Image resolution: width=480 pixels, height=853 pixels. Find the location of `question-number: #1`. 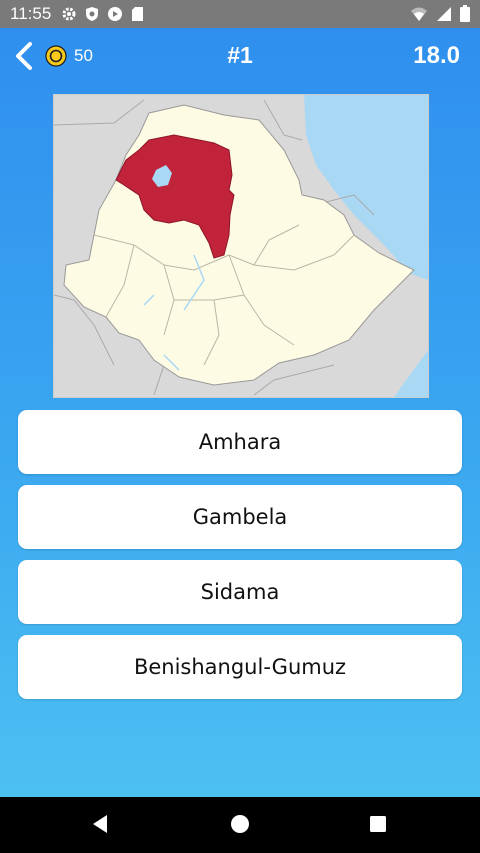

question-number: #1 is located at coordinates (240, 55).